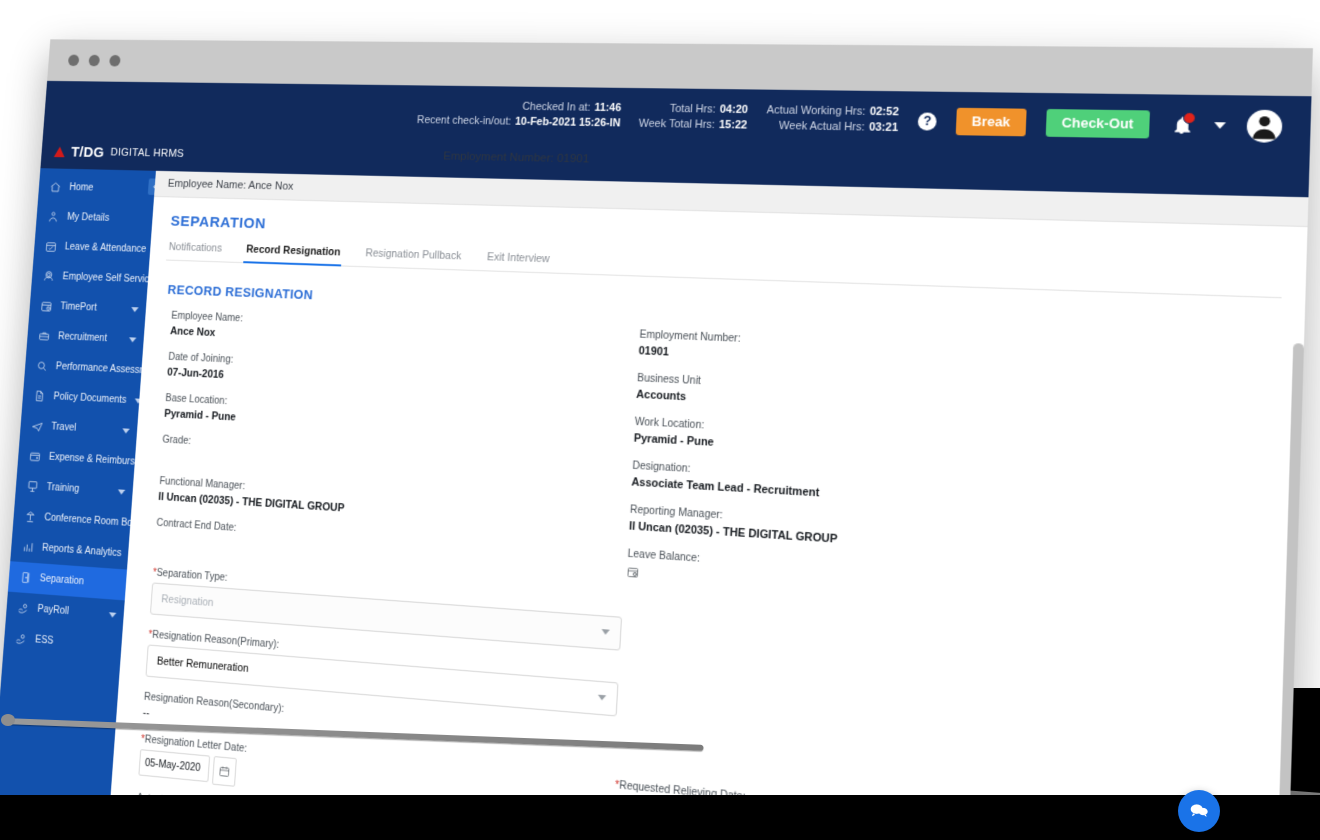 The height and width of the screenshot is (840, 1320). I want to click on sidebar-item-label: Policy Documents, so click(90, 398).